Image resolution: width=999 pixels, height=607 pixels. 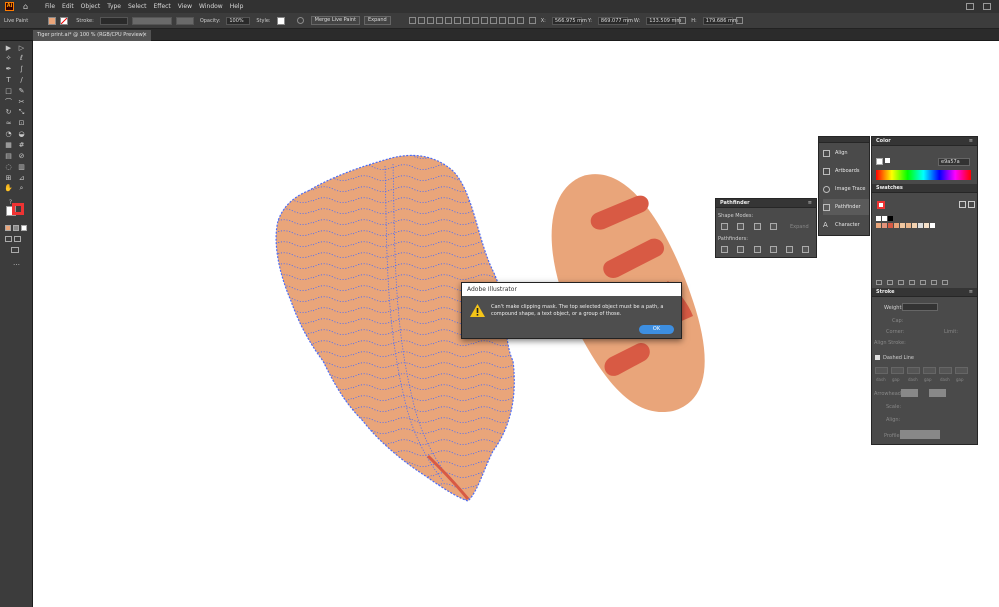 I want to click on delete-swatch-icon, so click(x=945, y=282).